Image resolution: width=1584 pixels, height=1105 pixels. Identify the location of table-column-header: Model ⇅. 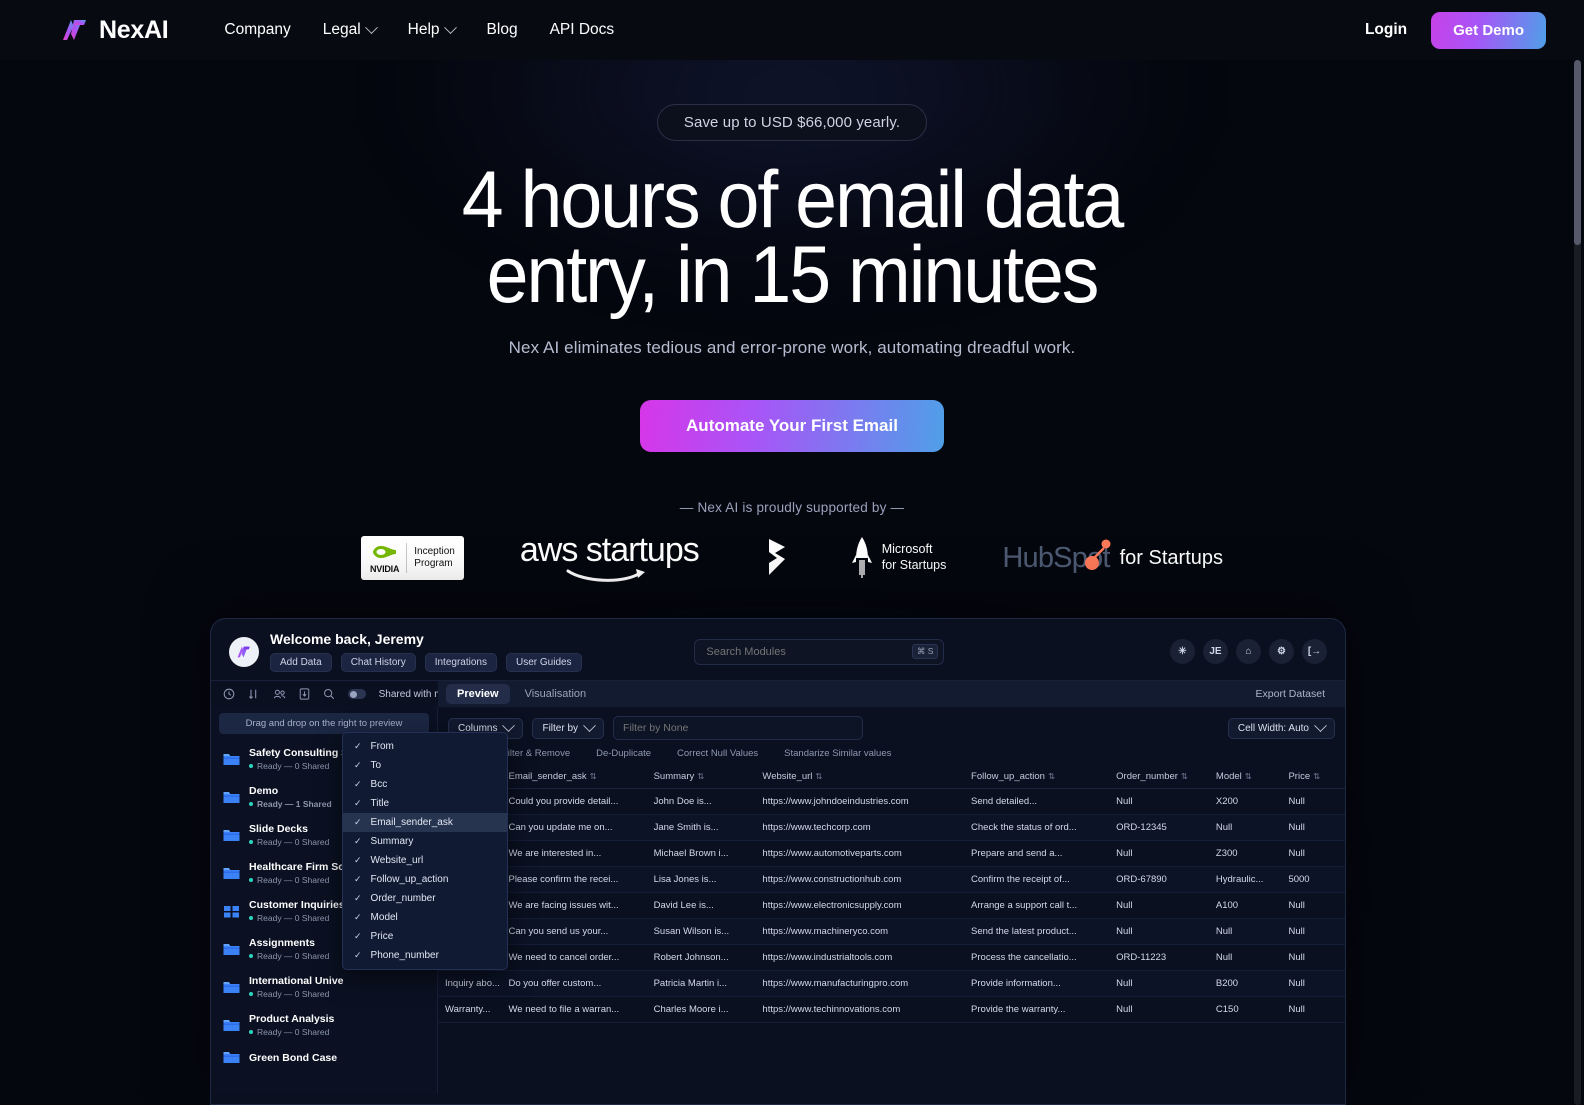
(1245, 777).